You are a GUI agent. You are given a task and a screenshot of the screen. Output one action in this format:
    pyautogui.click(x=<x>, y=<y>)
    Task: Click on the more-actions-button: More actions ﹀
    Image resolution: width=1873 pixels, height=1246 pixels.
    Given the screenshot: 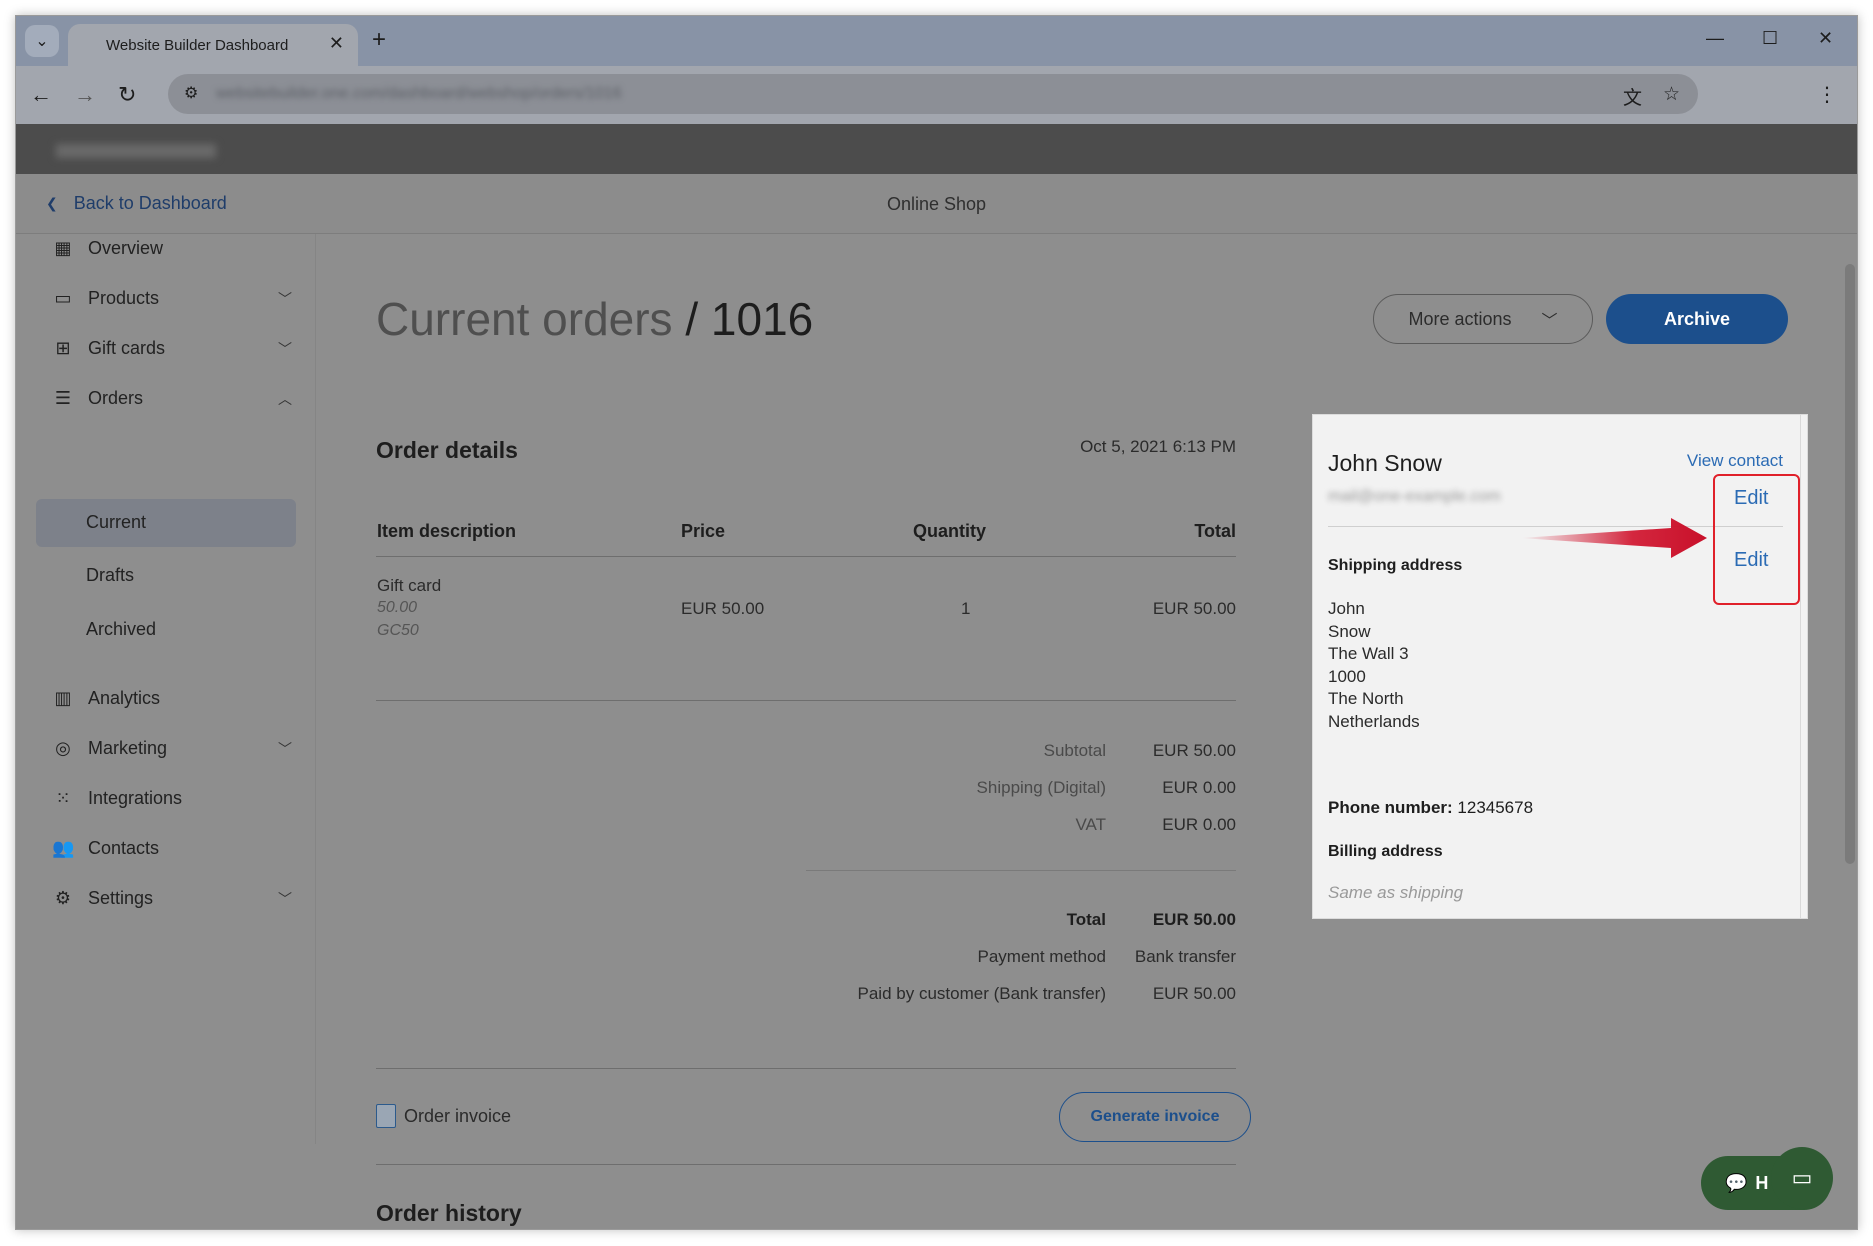 What is the action you would take?
    pyautogui.click(x=1483, y=319)
    